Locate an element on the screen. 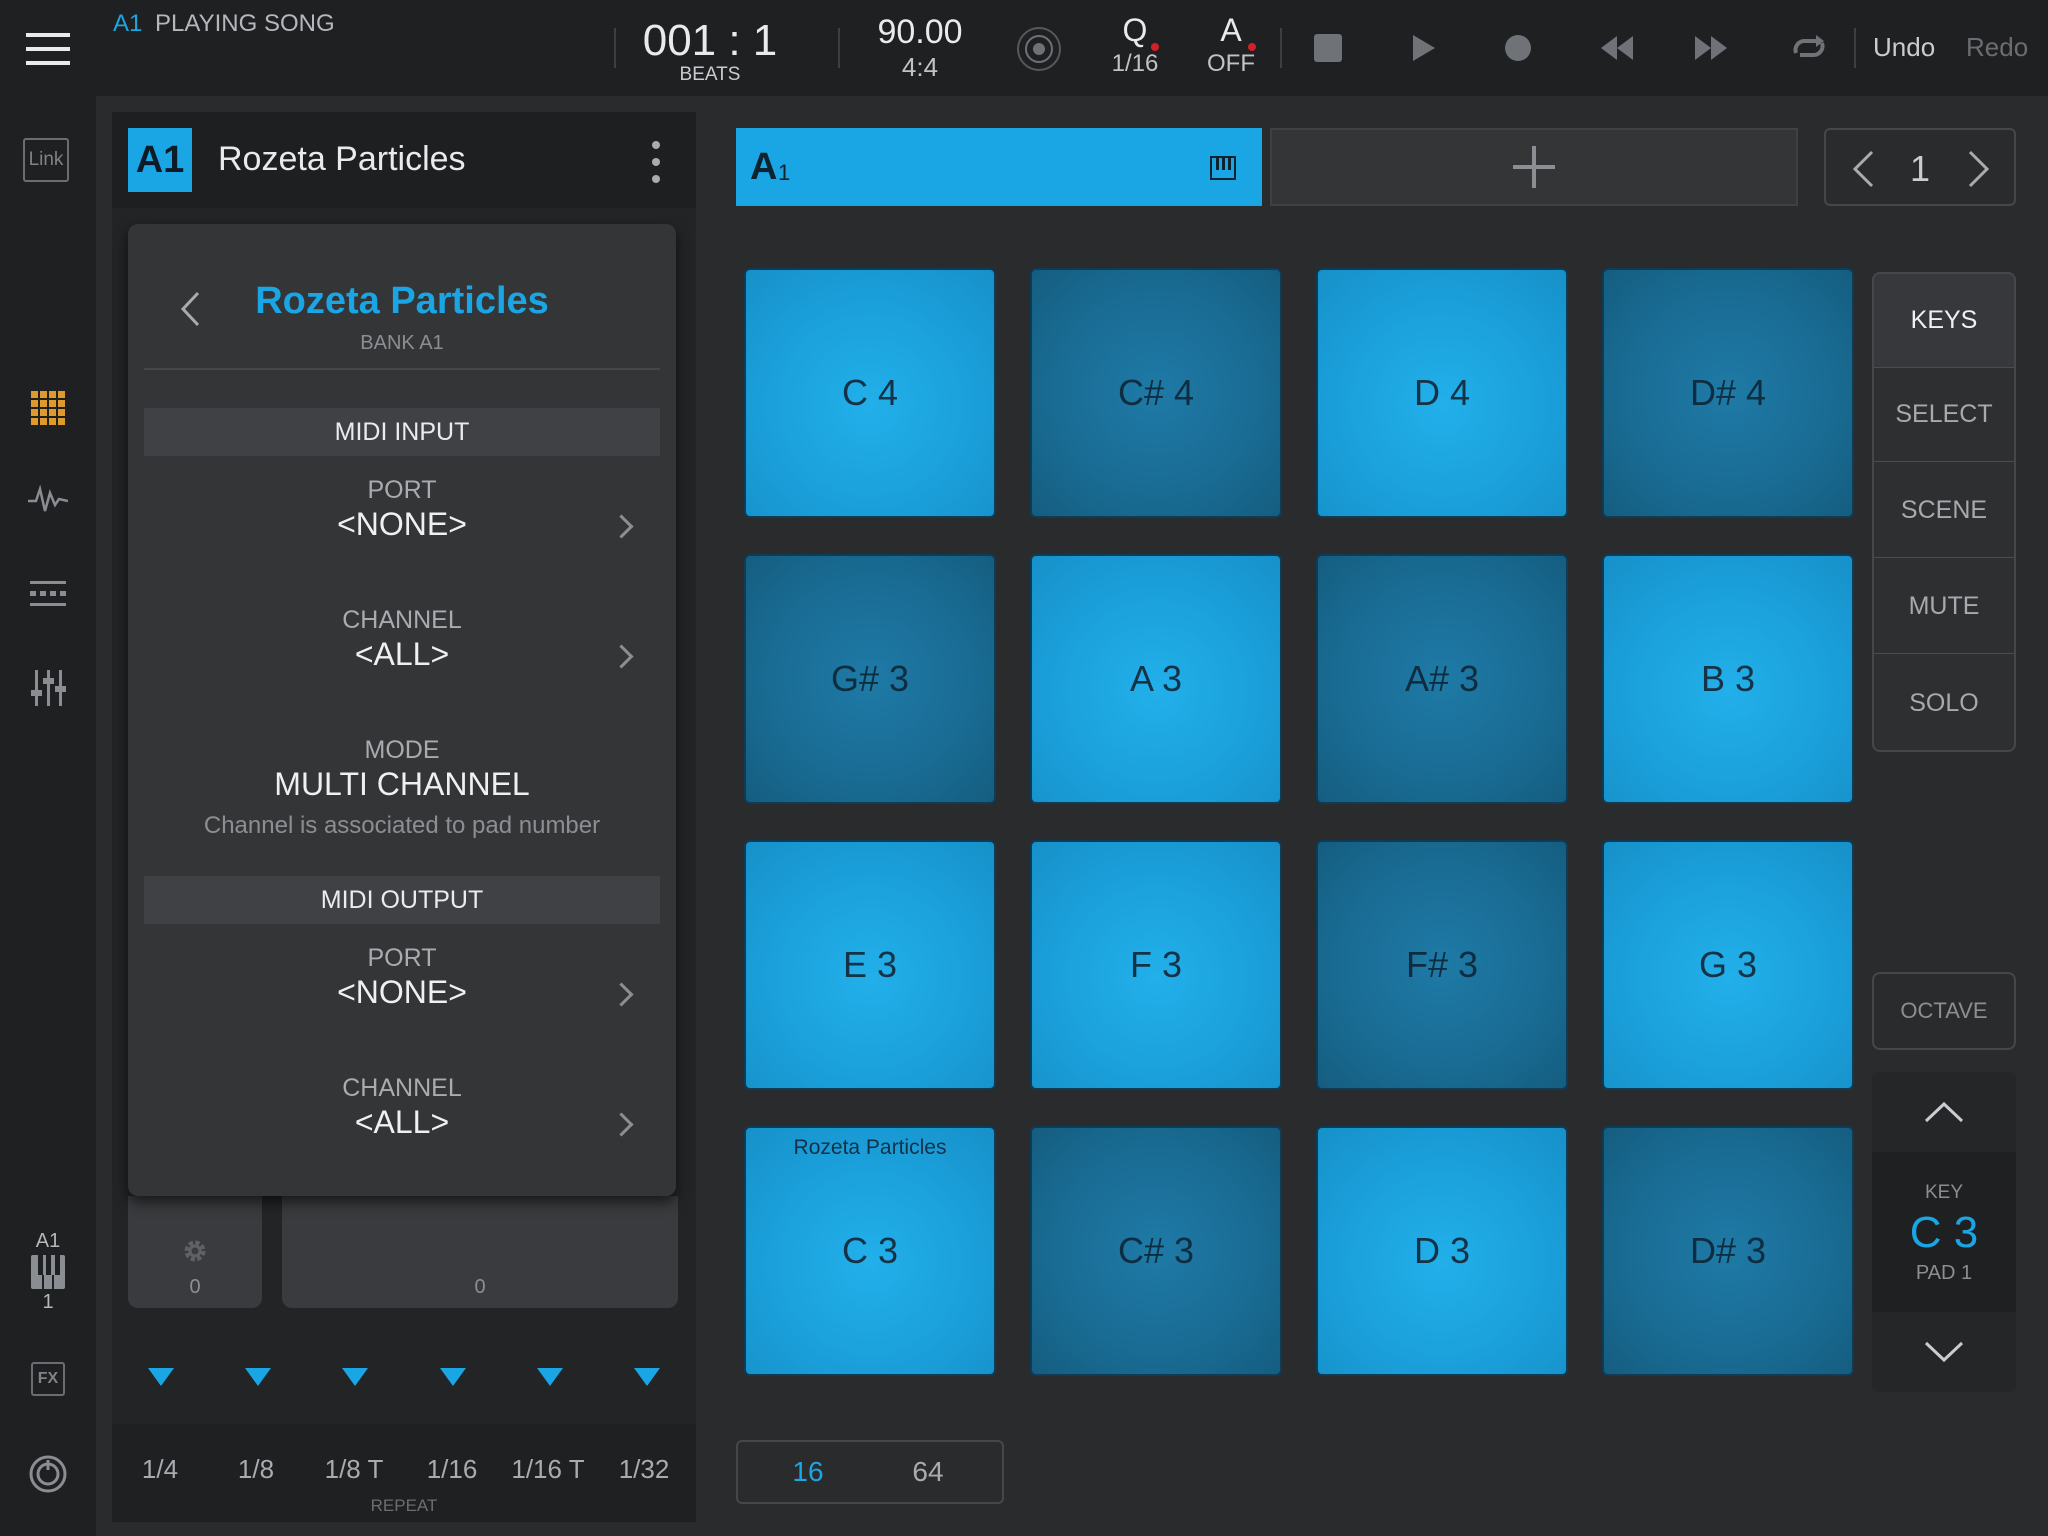 This screenshot has width=2048, height=1536. key-label: KEY is located at coordinates (1944, 1192).